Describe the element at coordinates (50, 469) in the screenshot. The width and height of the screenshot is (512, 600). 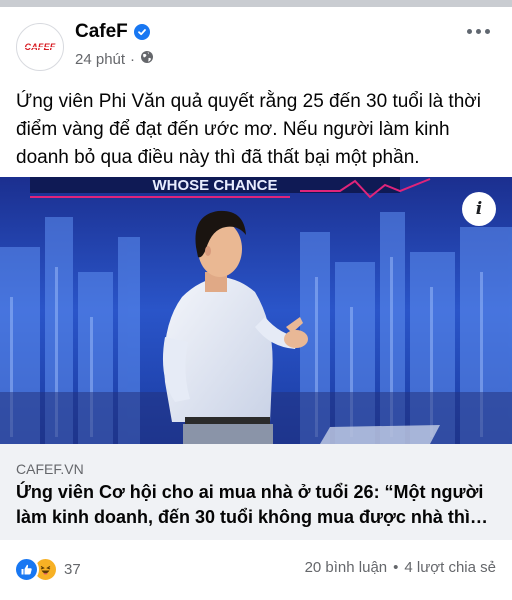
I see `link-domain: CAFEF.VN` at that location.